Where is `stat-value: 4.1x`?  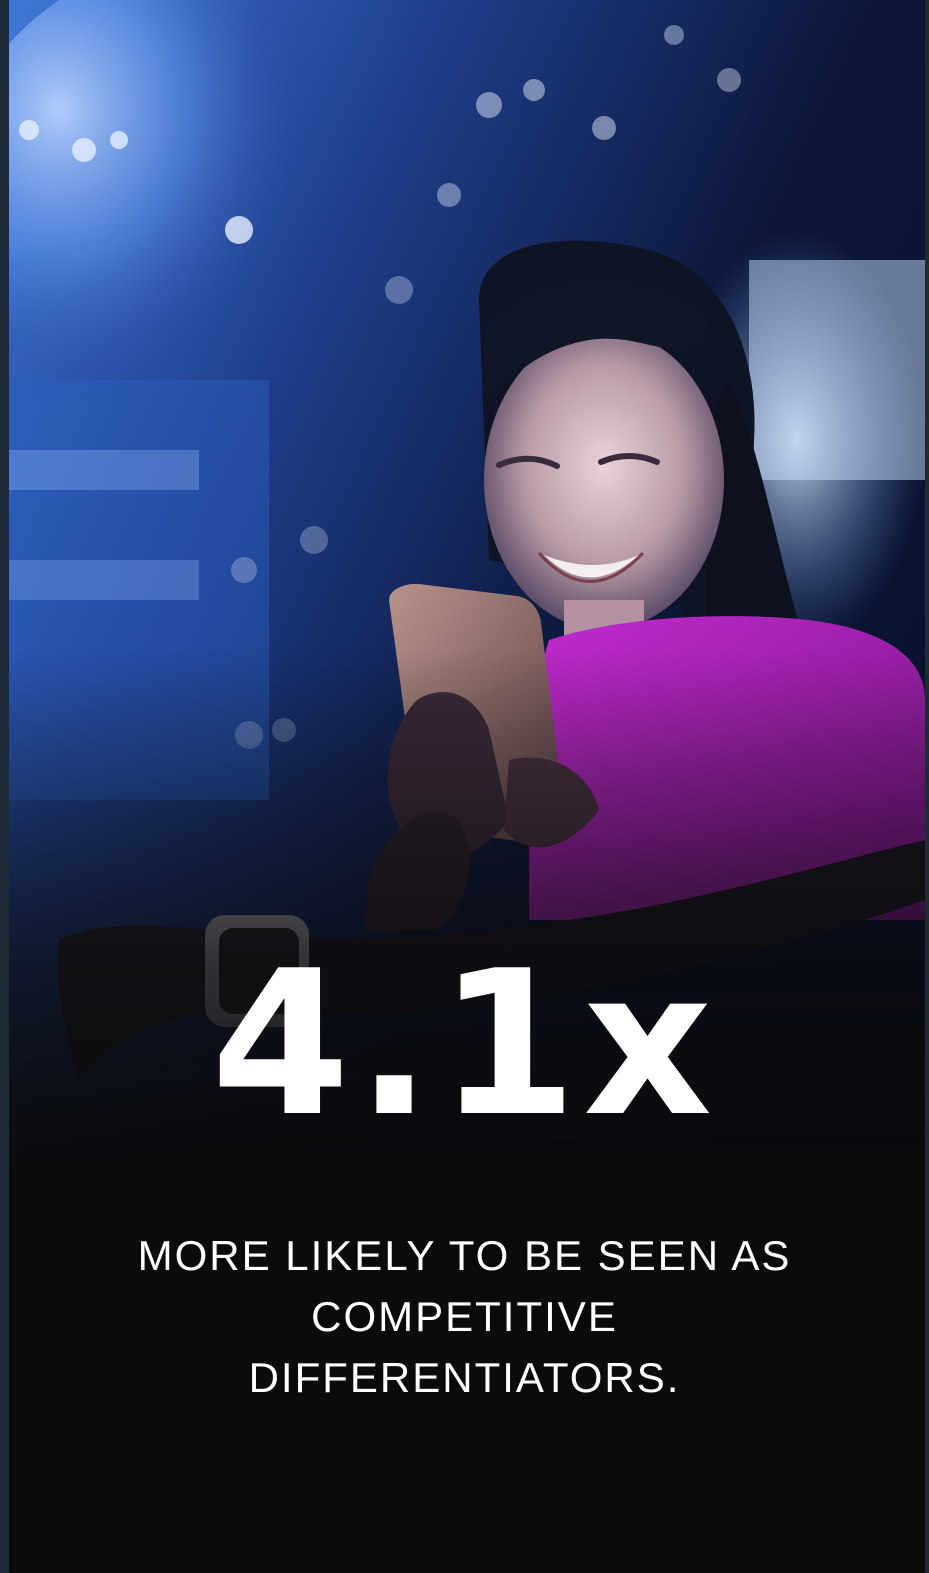
stat-value: 4.1x is located at coordinates (464, 1044).